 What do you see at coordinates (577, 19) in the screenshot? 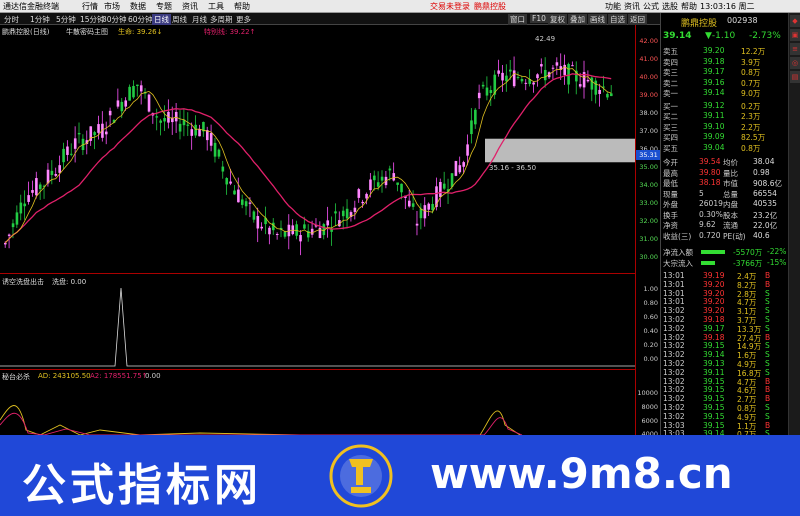
I see `overlay-button: 叠加` at bounding box center [577, 19].